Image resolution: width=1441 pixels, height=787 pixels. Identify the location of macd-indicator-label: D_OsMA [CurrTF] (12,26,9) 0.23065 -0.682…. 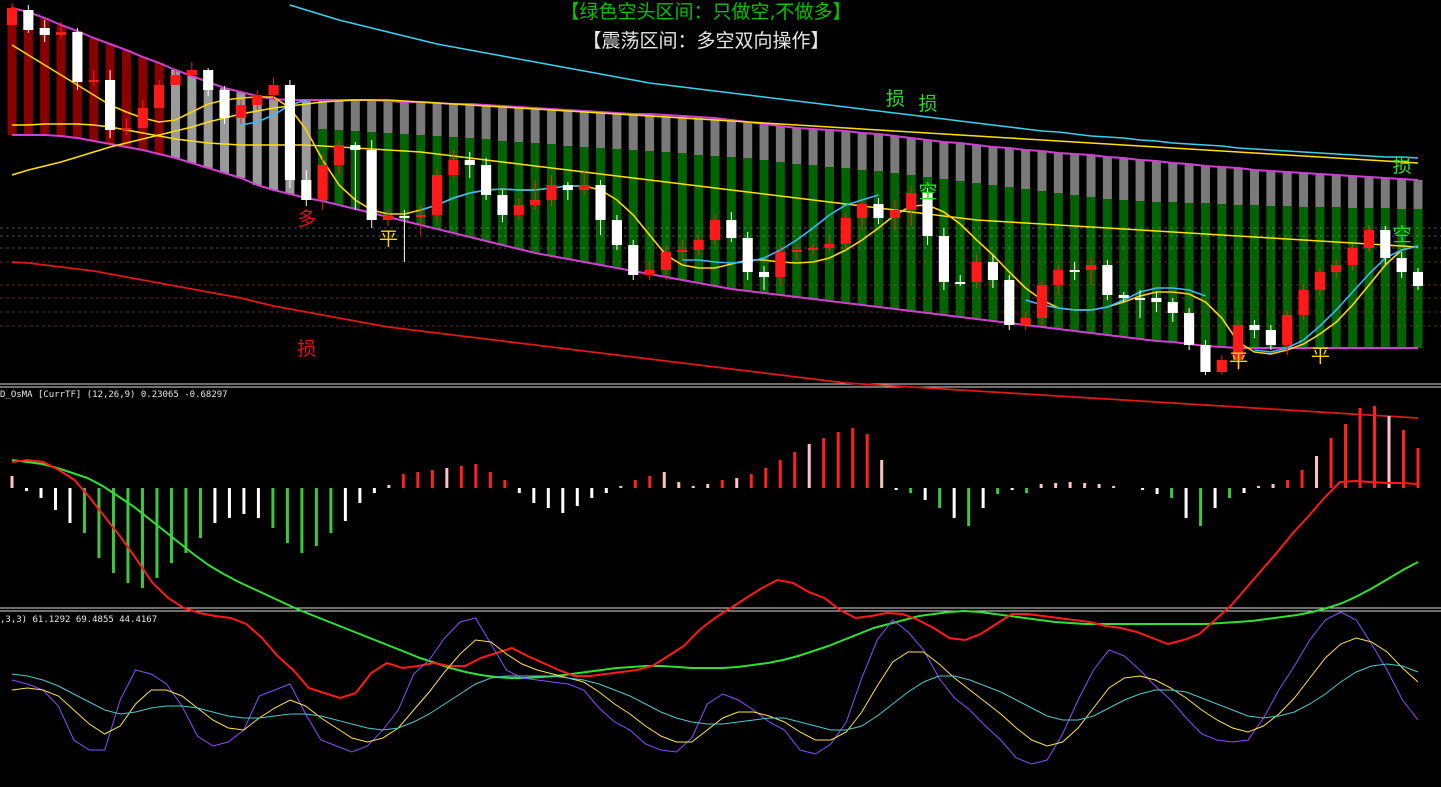
(114, 395).